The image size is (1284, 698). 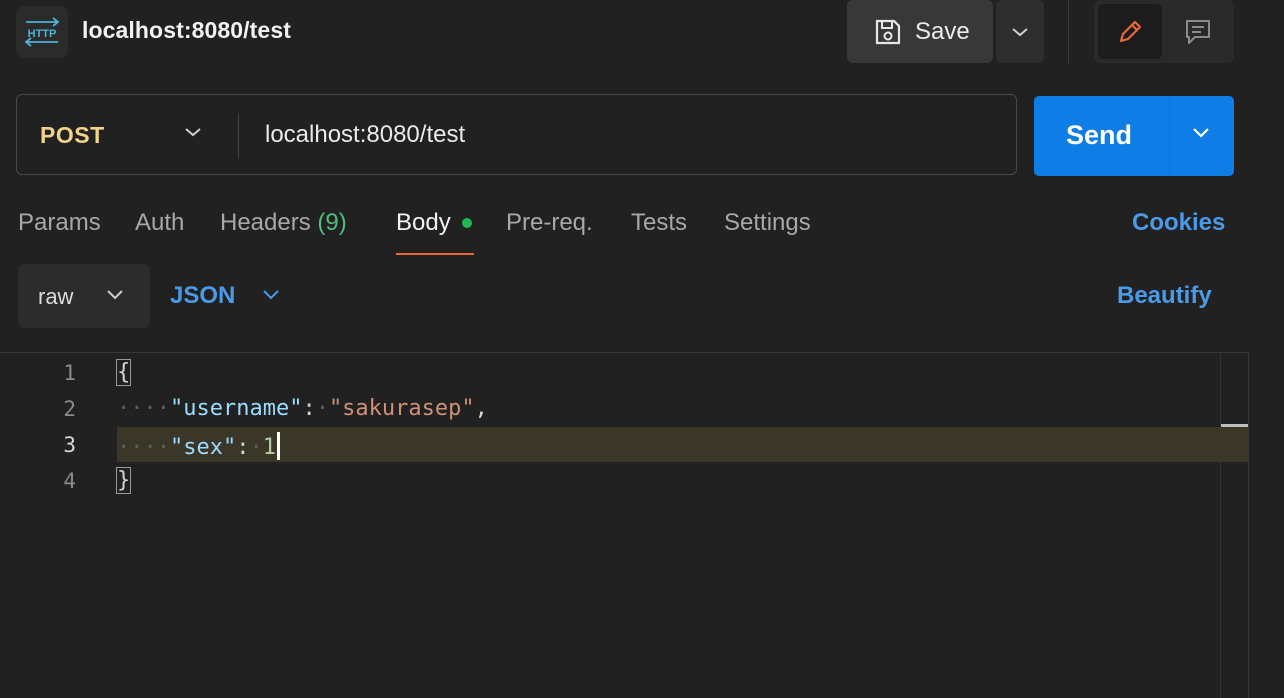 I want to click on body-format-select: JSON, so click(x=202, y=296).